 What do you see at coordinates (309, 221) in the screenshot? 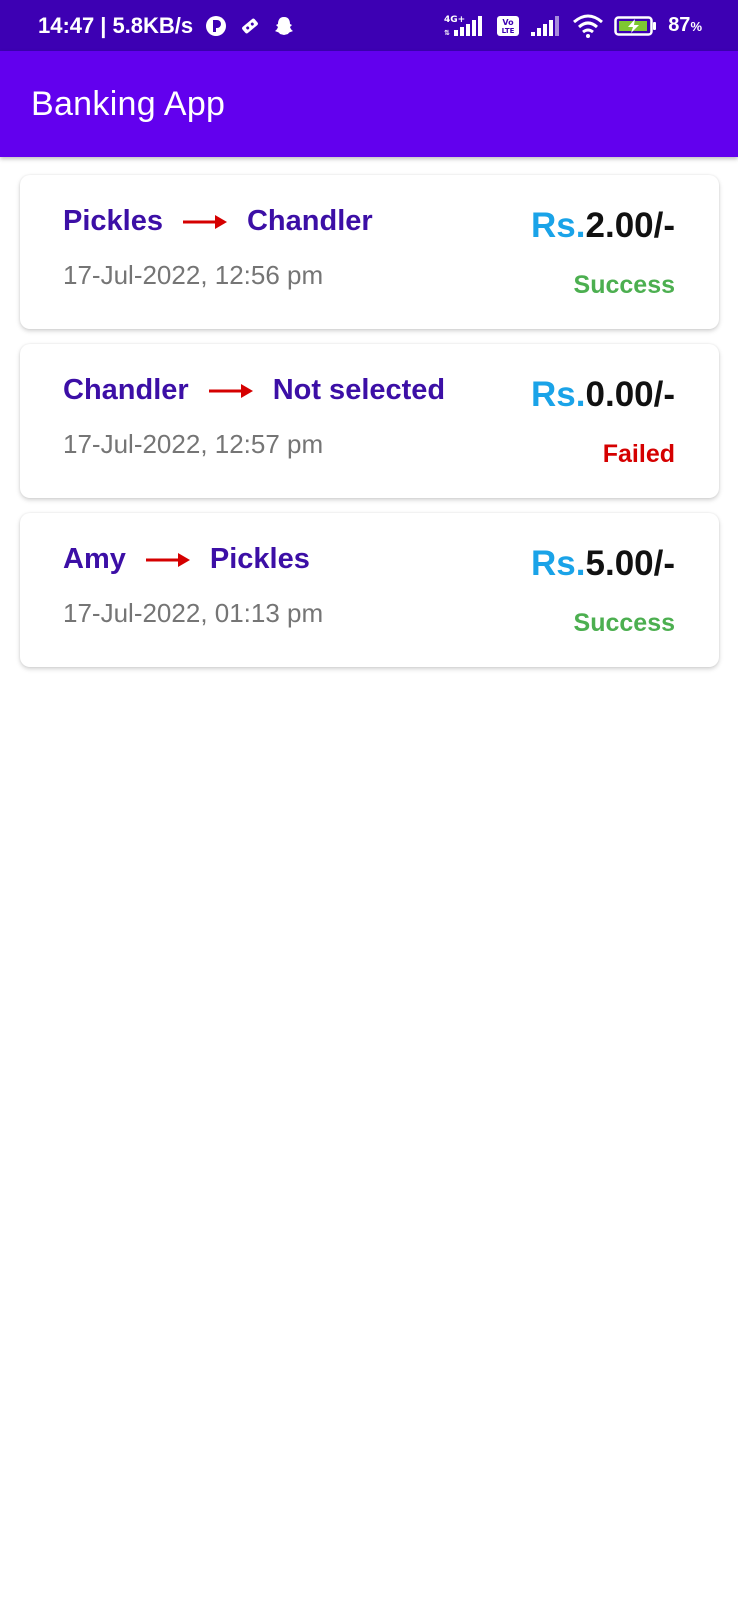
I see `receiver-name: Chandler` at bounding box center [309, 221].